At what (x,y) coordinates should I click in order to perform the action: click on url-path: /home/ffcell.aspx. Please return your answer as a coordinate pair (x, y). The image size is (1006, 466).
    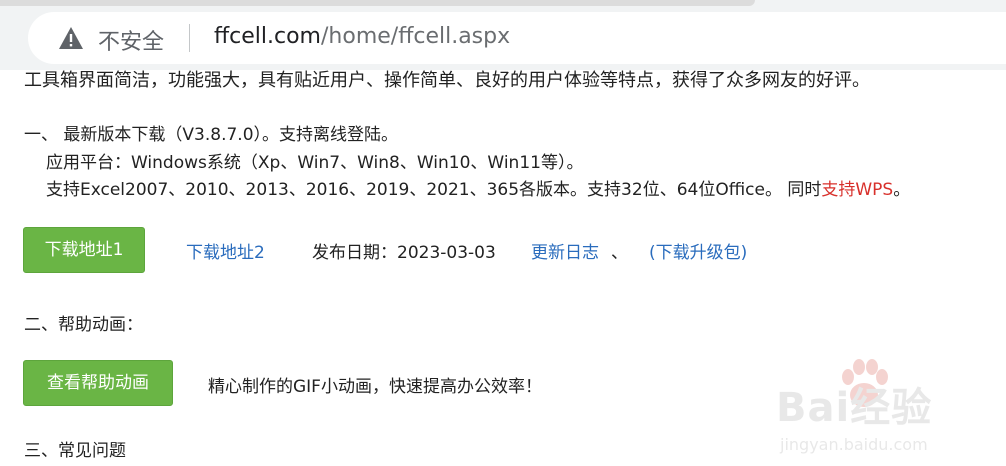
    Looking at the image, I should click on (416, 36).